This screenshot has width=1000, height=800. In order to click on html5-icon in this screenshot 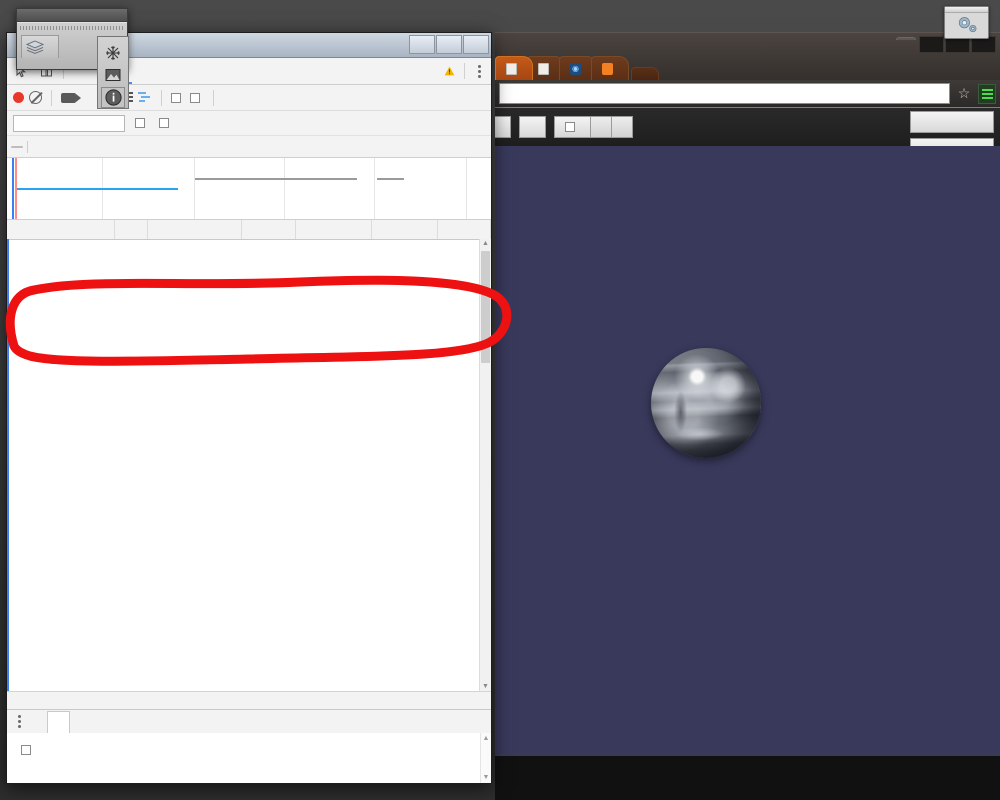, I will do `click(607, 68)`.